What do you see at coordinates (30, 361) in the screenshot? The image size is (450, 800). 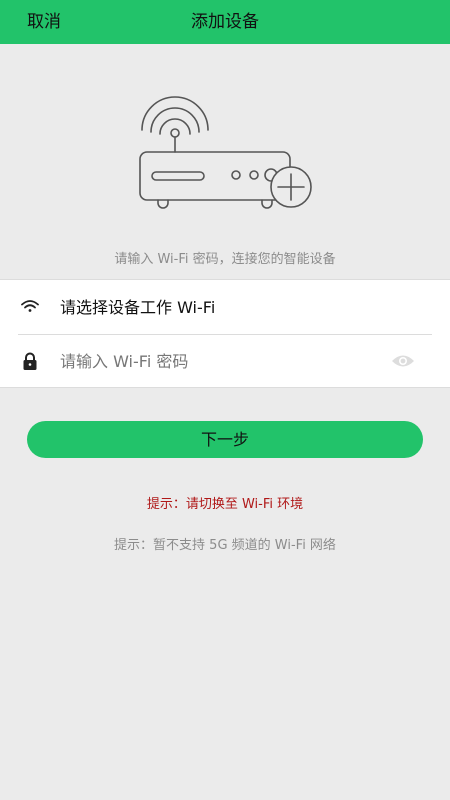 I see `lock-icon` at bounding box center [30, 361].